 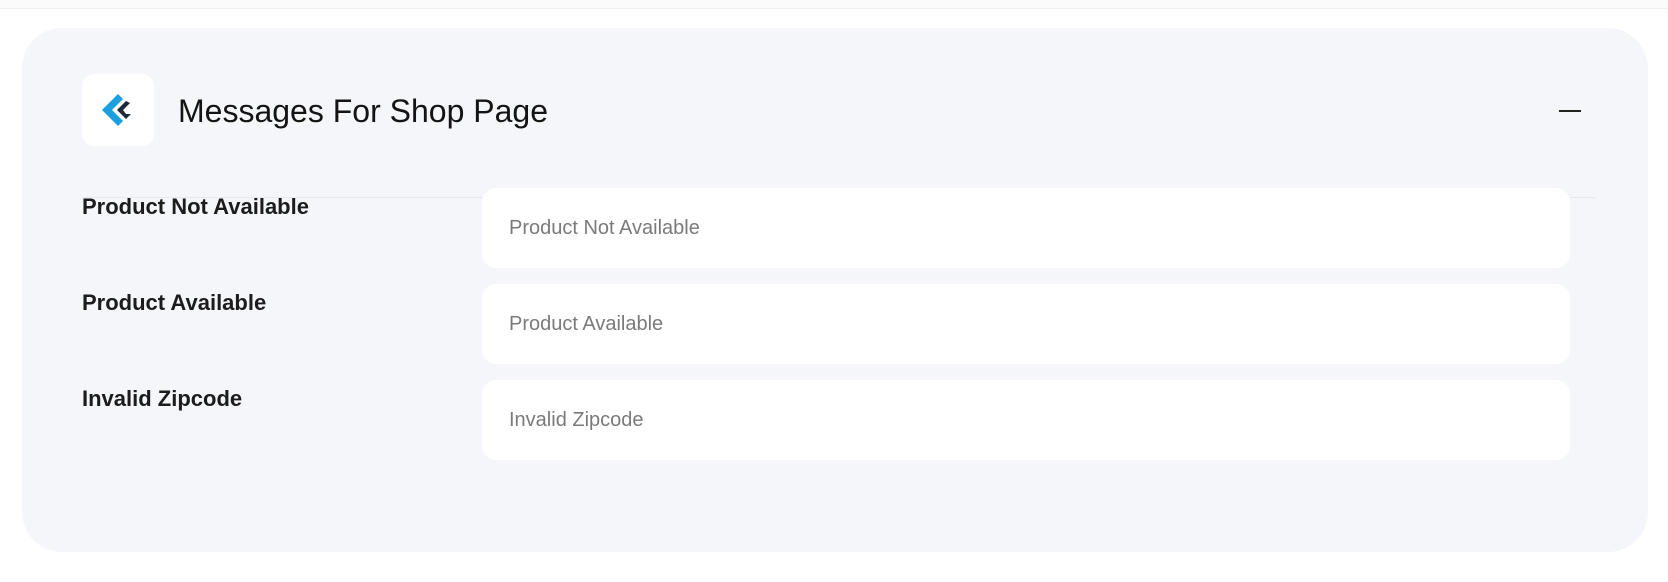 I want to click on field-row-product-available: Product Available, so click(x=826, y=324).